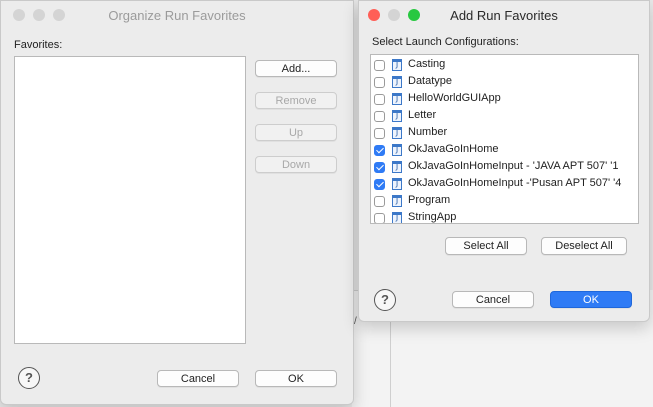 The width and height of the screenshot is (653, 407). Describe the element at coordinates (296, 132) in the screenshot. I see `up-button: Up` at that location.